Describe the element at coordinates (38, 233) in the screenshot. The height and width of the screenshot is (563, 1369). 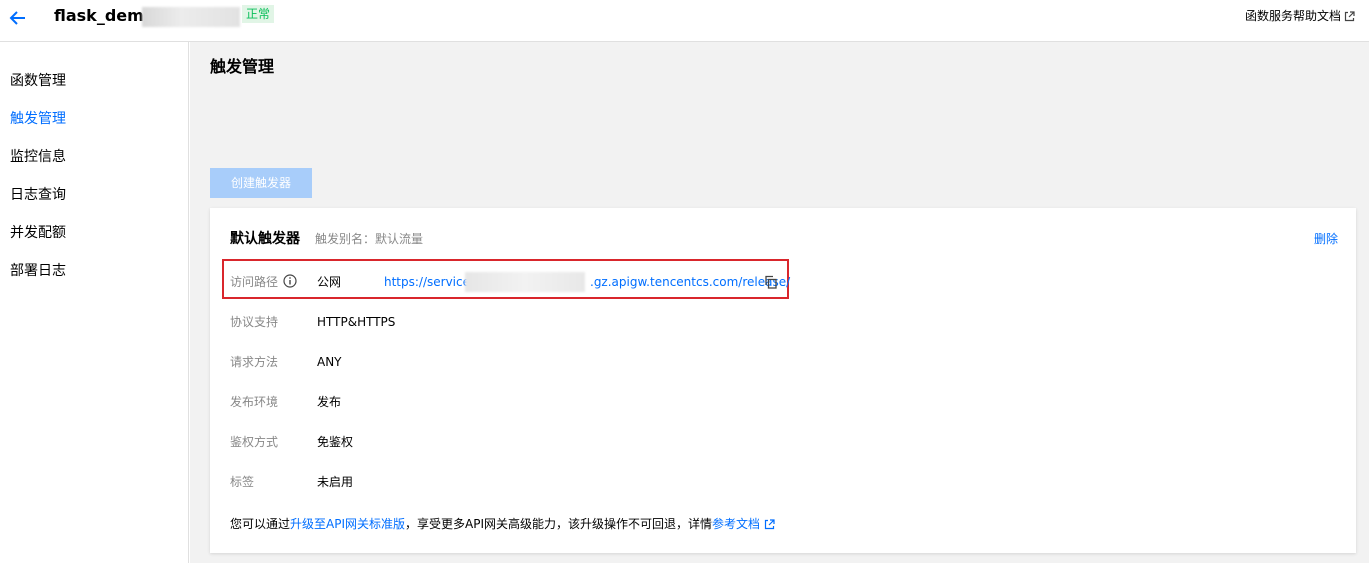
I see `sidebar-item-concurrency-quota: 并发配额` at that location.